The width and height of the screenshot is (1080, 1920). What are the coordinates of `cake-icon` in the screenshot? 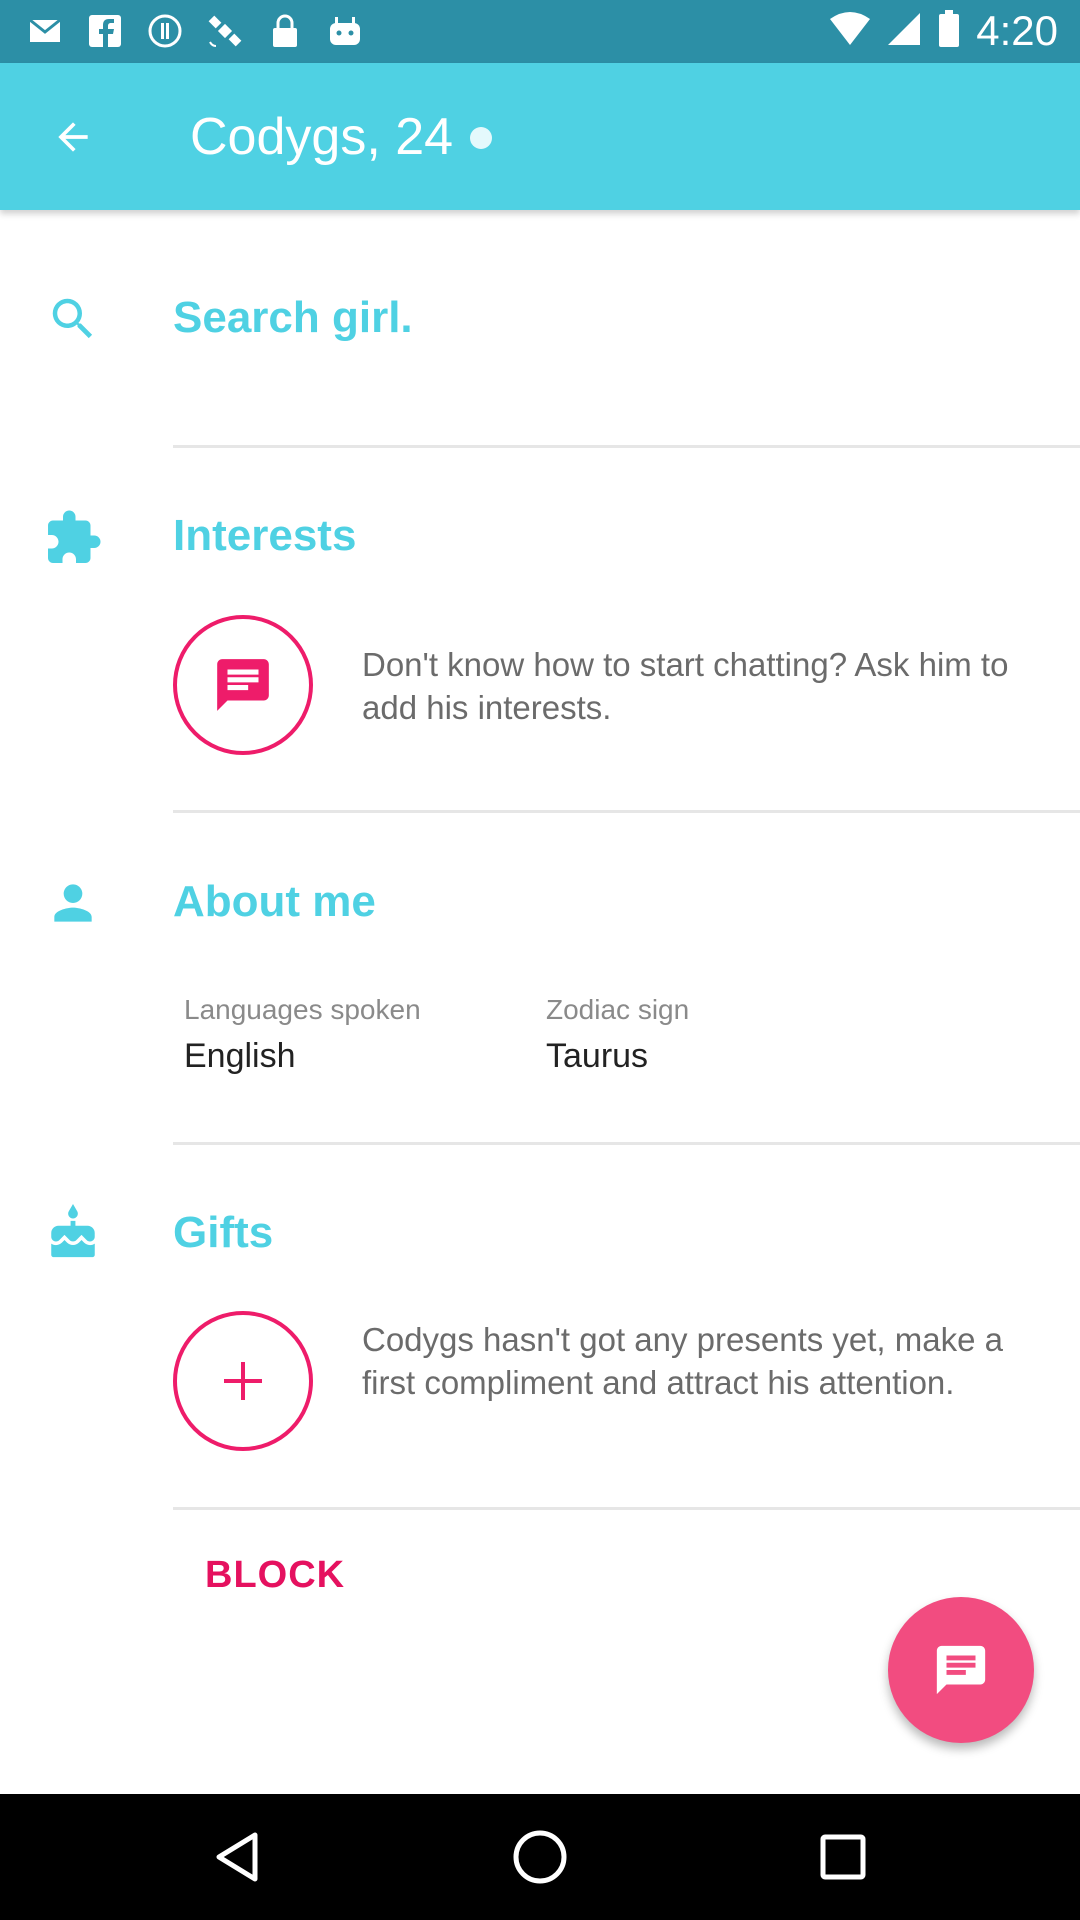 It's located at (73, 1233).